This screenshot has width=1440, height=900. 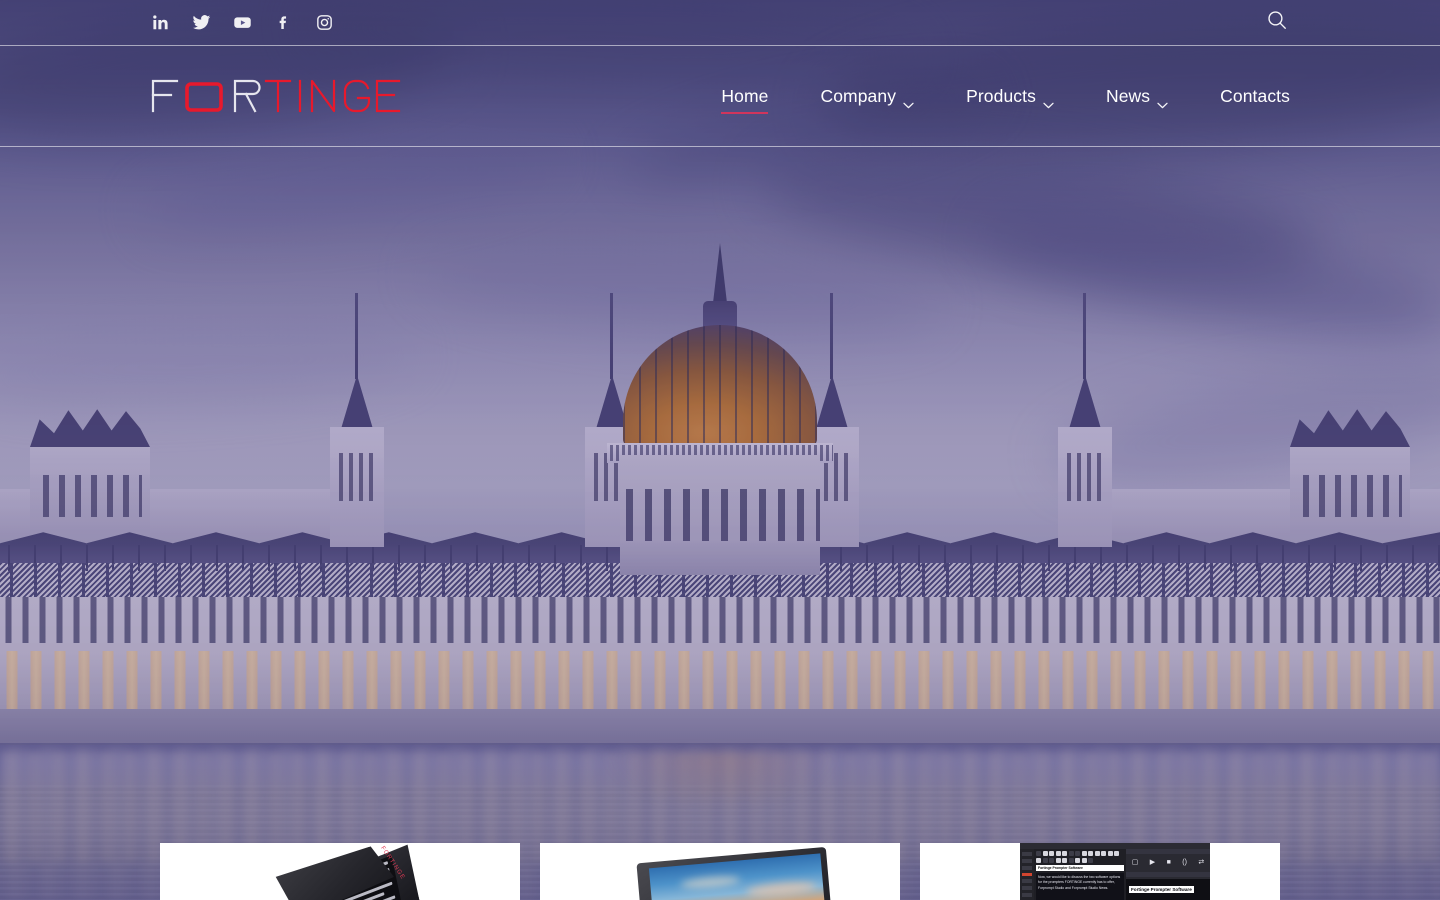 I want to click on facebook-icon, so click(x=283, y=22).